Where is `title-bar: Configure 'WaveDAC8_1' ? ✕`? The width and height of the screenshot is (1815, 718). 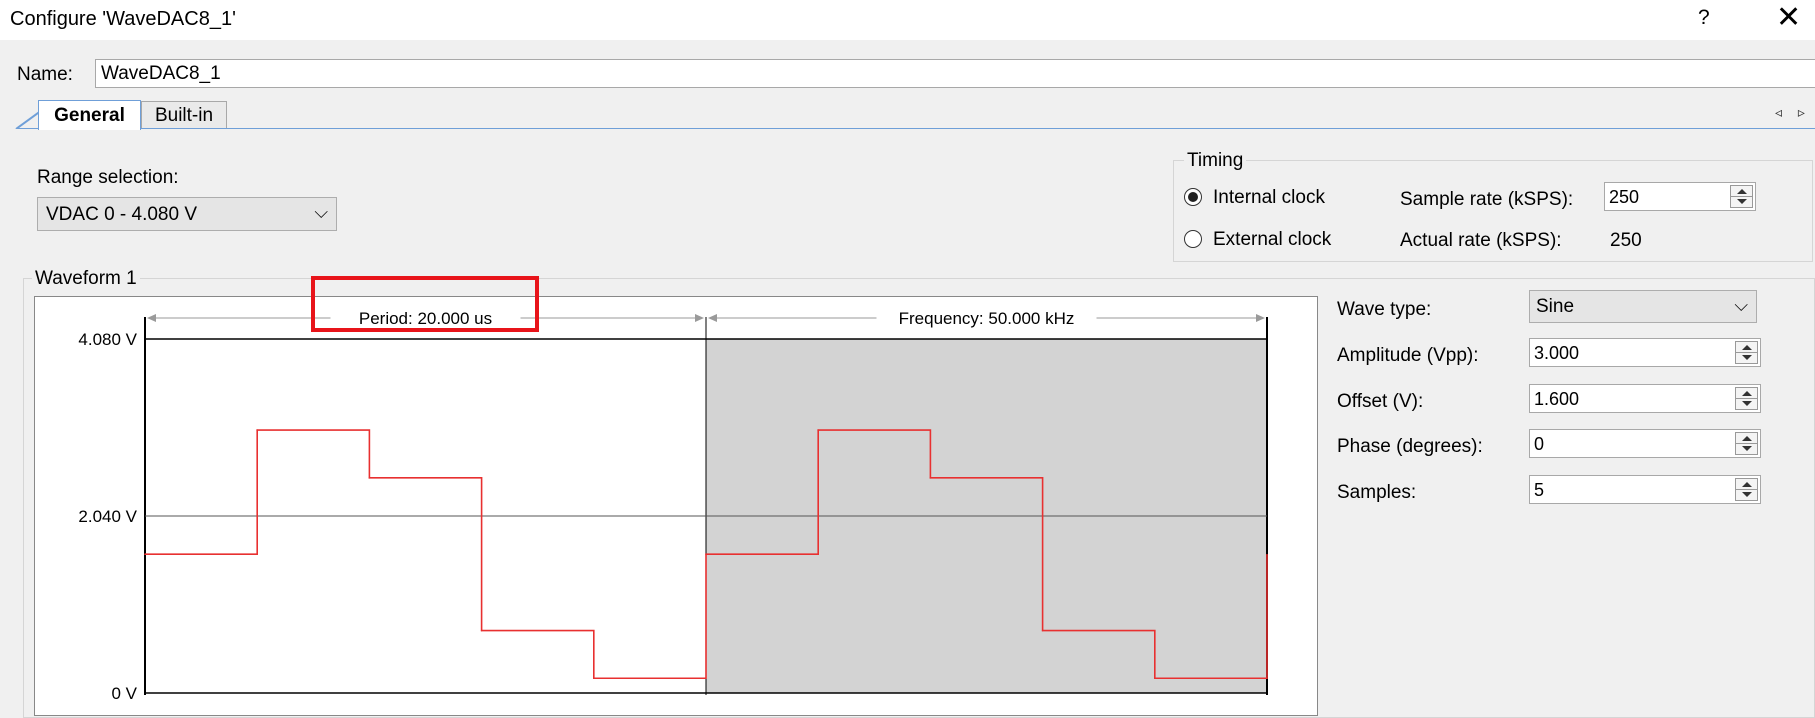 title-bar: Configure 'WaveDAC8_1' ? ✕ is located at coordinates (907, 20).